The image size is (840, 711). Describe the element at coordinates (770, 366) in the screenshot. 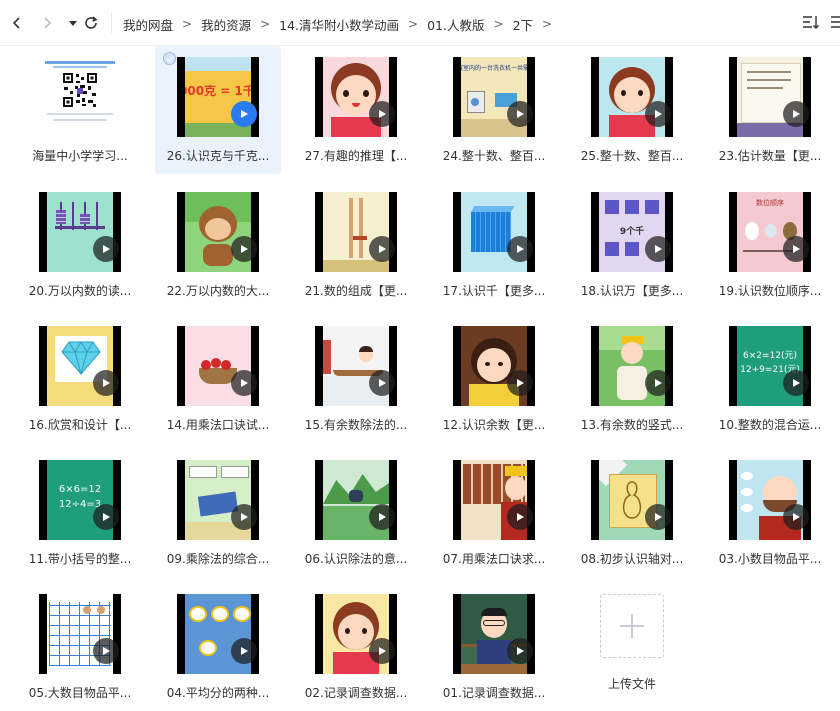

I see `video-thumbnail: 6×2=12(元) 12+9=21(元)` at that location.